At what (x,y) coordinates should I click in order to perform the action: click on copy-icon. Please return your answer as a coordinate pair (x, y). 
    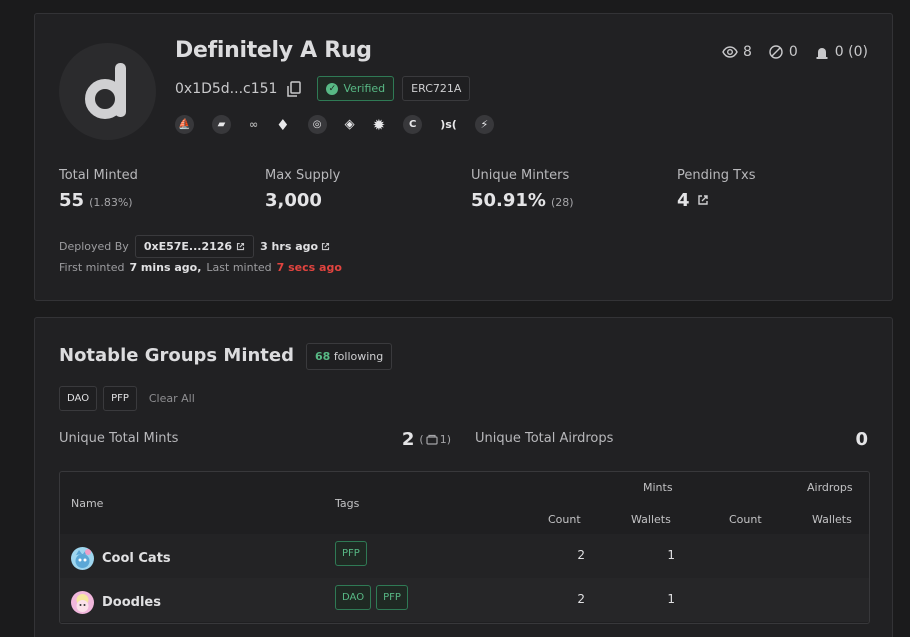
    Looking at the image, I should click on (294, 89).